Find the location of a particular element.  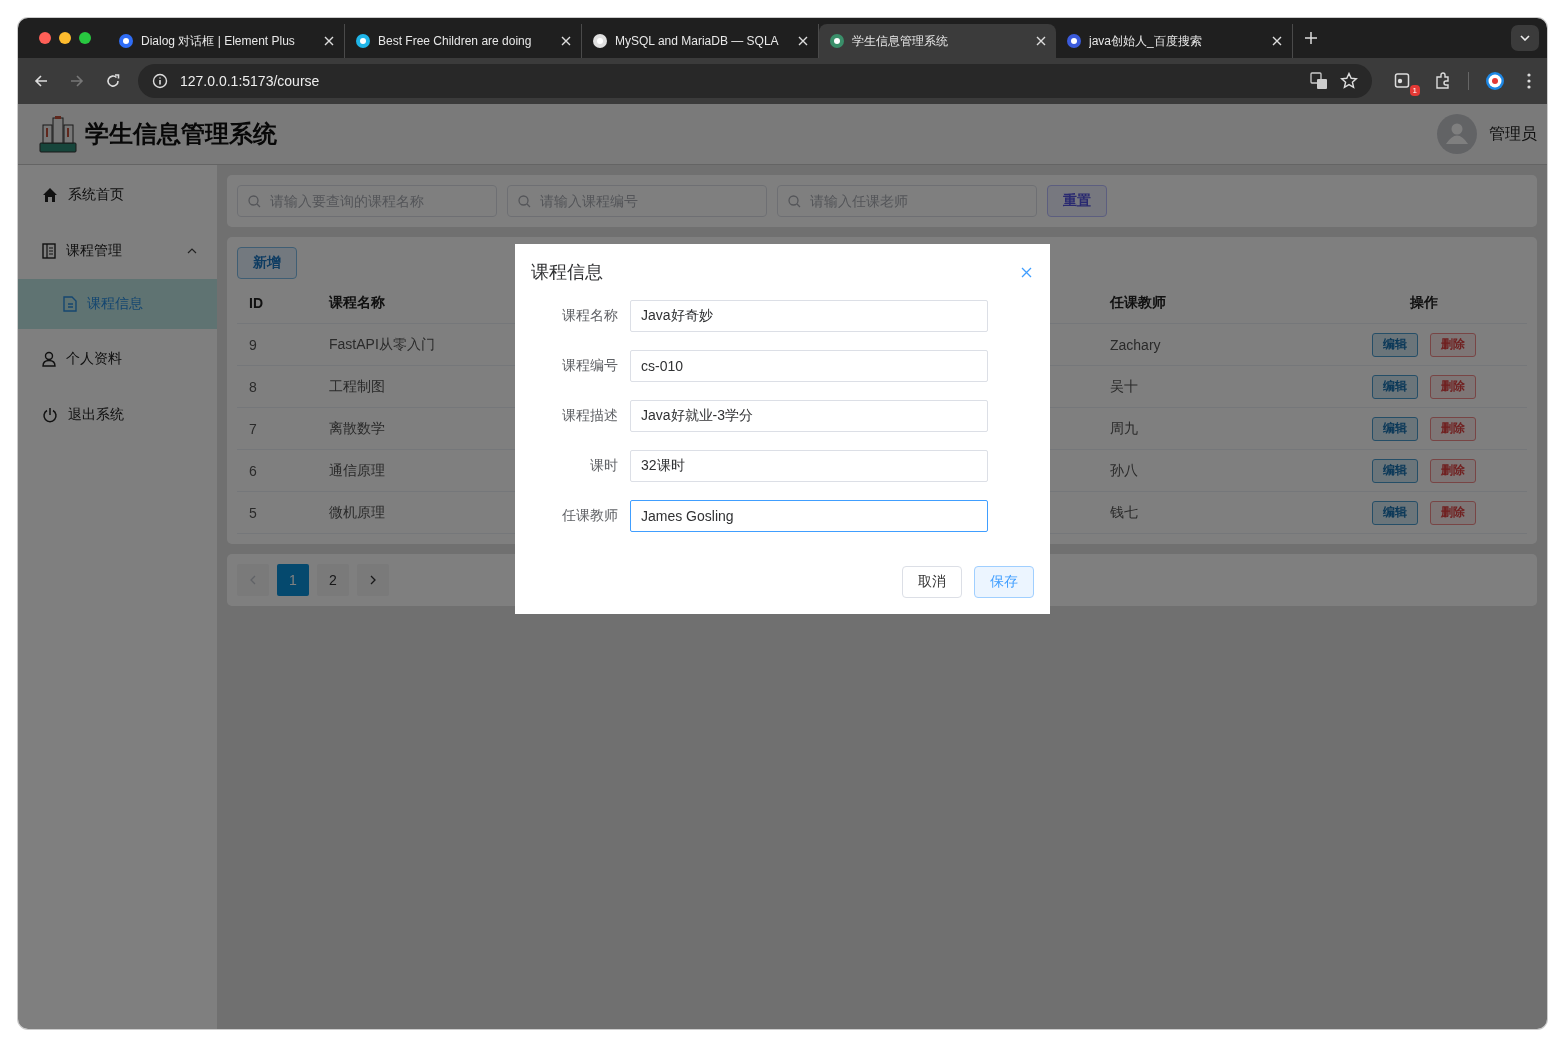

translate-icon is located at coordinates (1319, 81).